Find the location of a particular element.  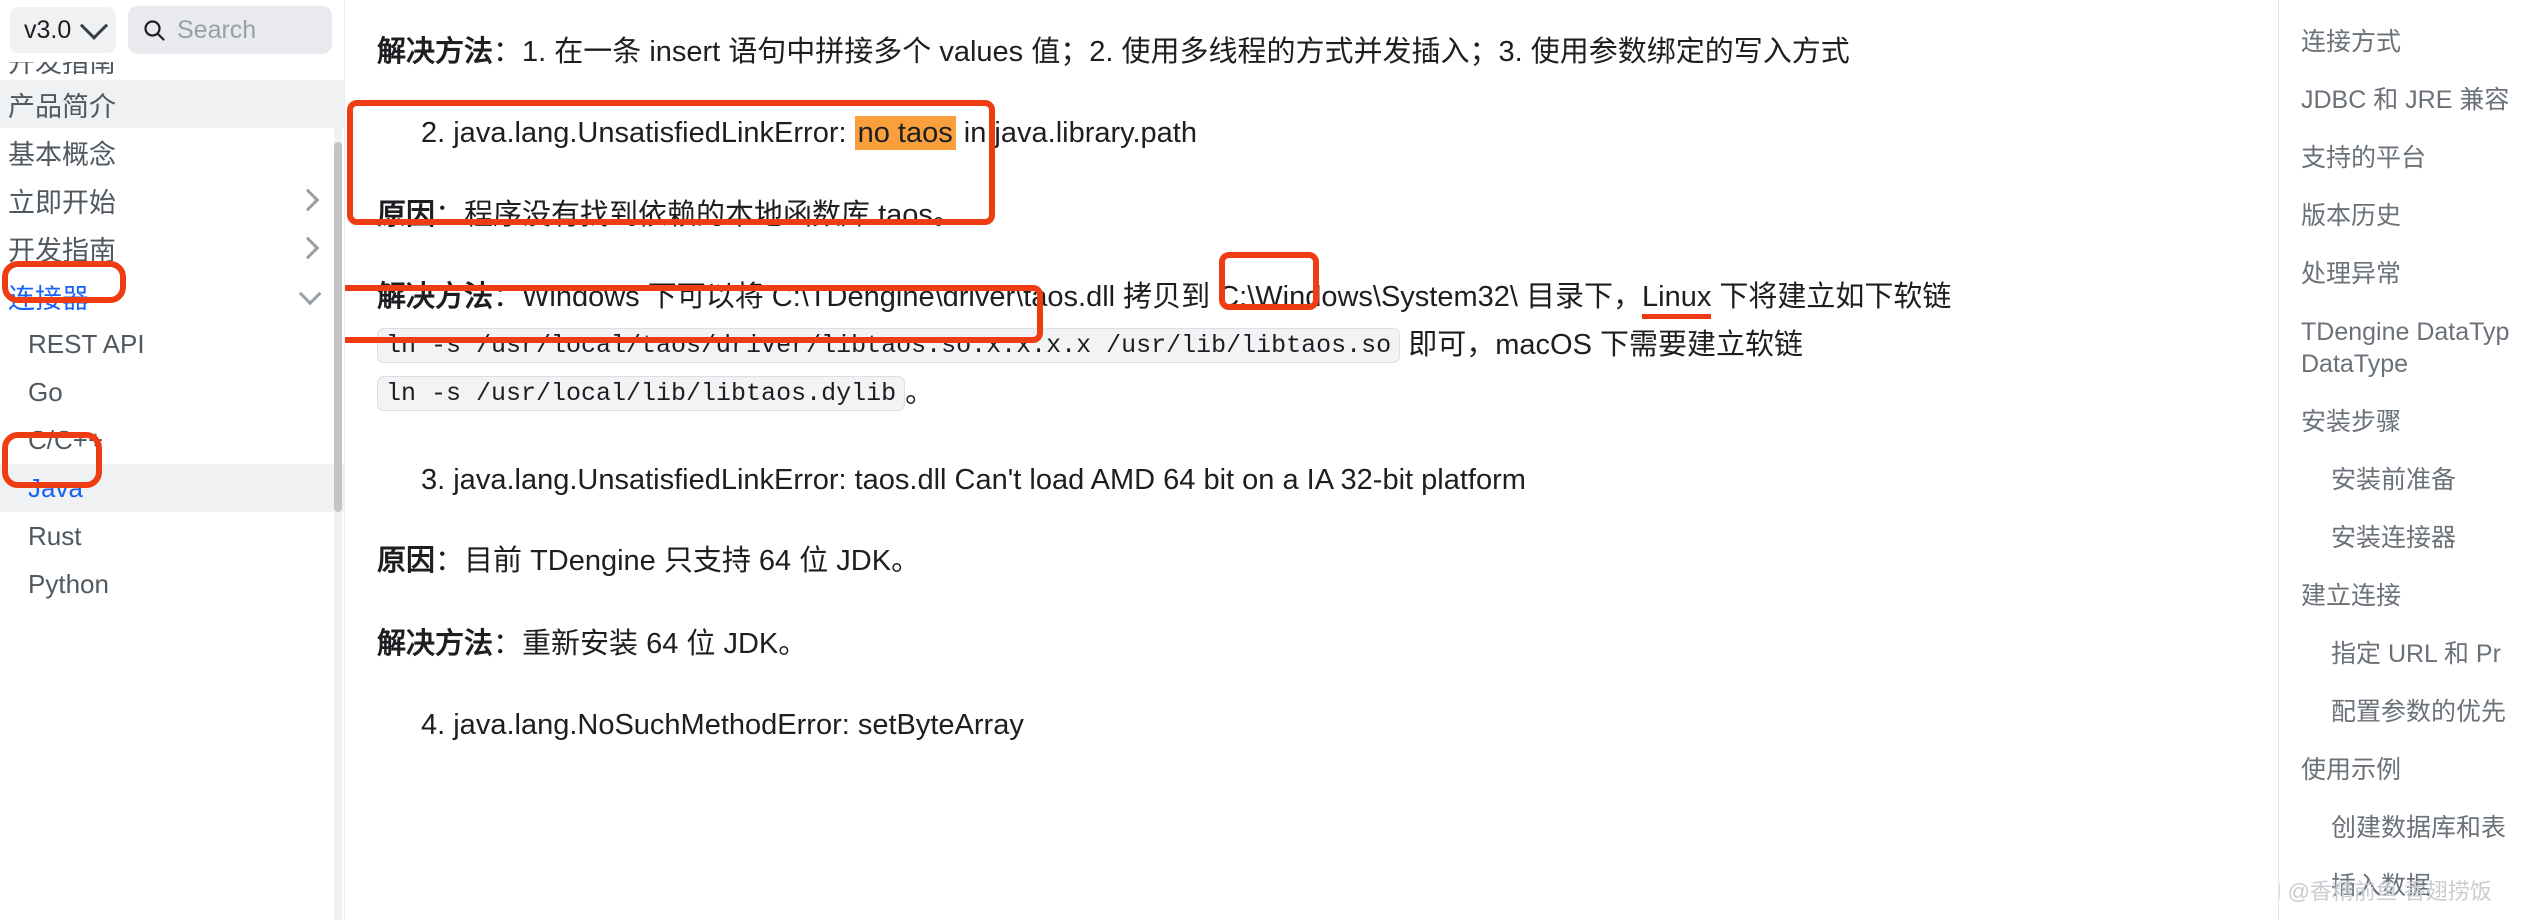

sidebar-header: v3.0 Search is located at coordinates (172, 31).